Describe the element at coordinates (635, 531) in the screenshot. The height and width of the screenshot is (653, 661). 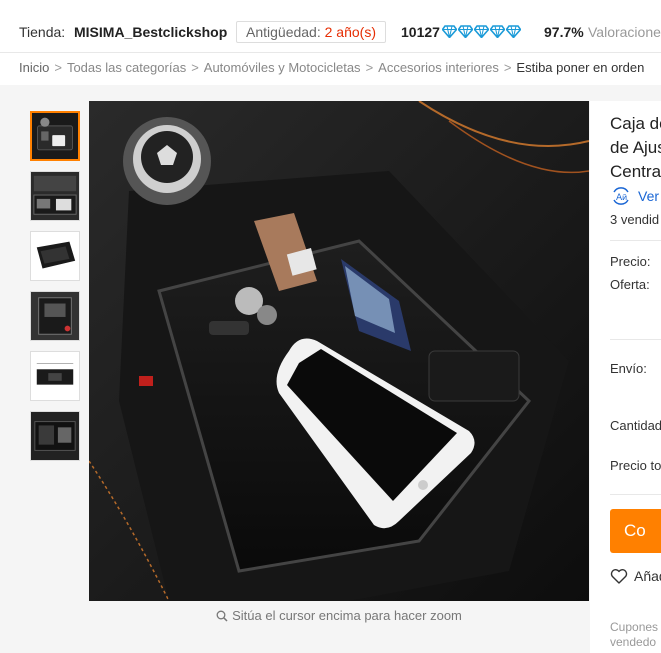
I see `buy-now-button: Co` at that location.